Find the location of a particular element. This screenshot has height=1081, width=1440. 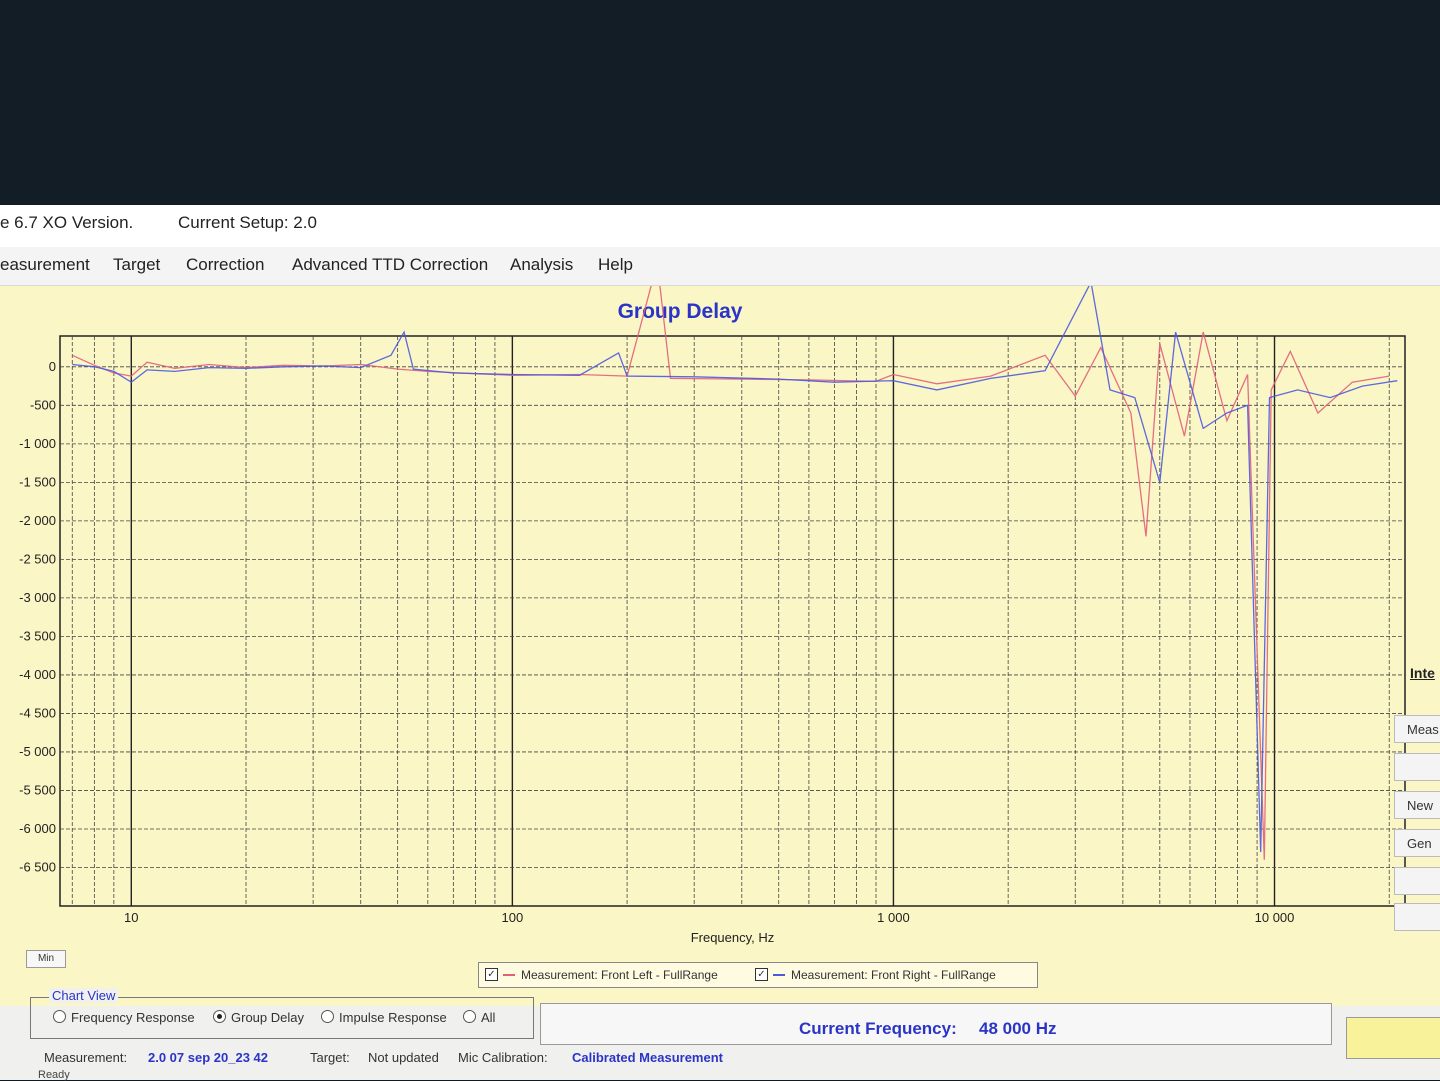

y-tick-label: -2 500 is located at coordinates (37, 558).